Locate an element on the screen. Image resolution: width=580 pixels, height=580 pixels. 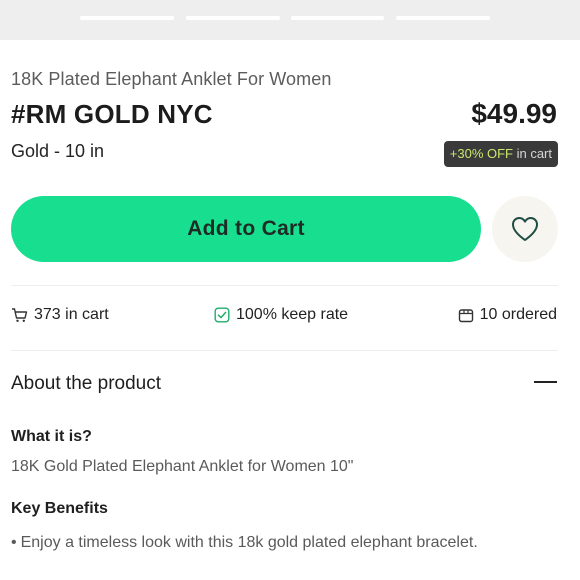
variant-selector: Gold - 10 in is located at coordinates (57, 151).